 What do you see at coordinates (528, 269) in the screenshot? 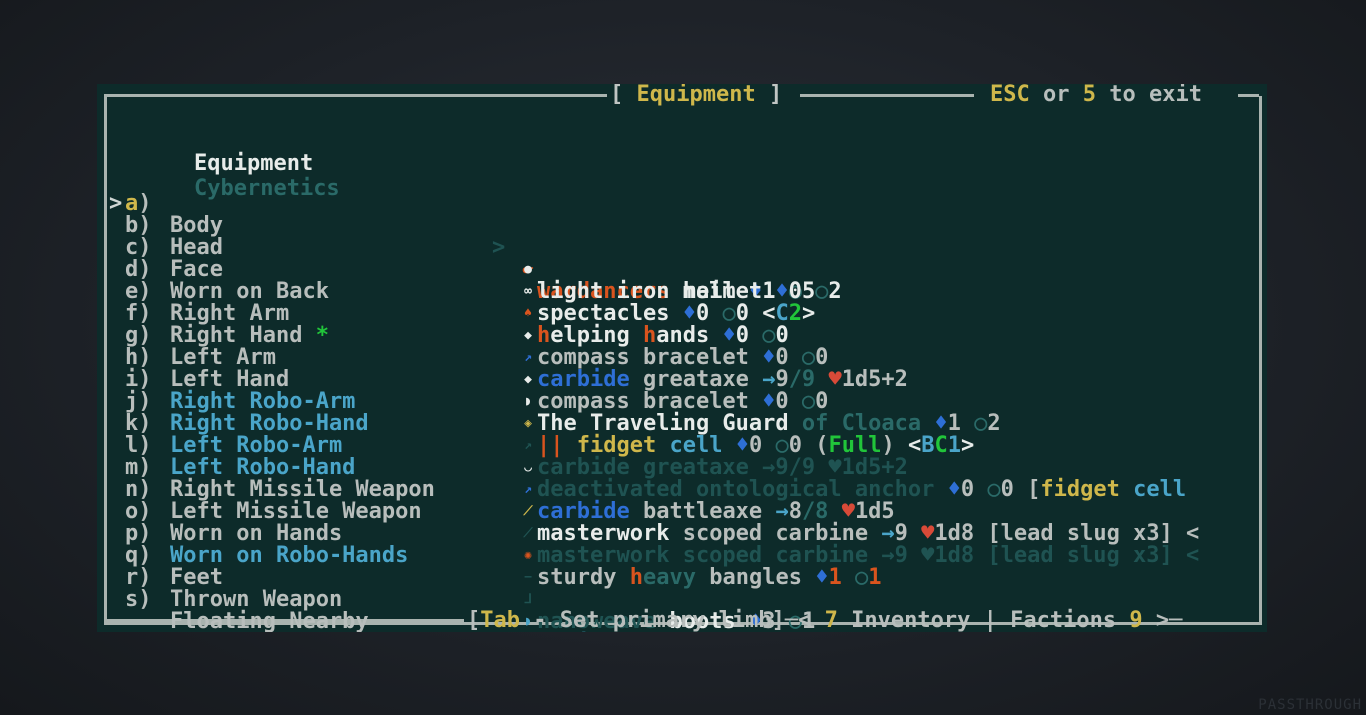
I see `helmet-icon: ●` at bounding box center [528, 269].